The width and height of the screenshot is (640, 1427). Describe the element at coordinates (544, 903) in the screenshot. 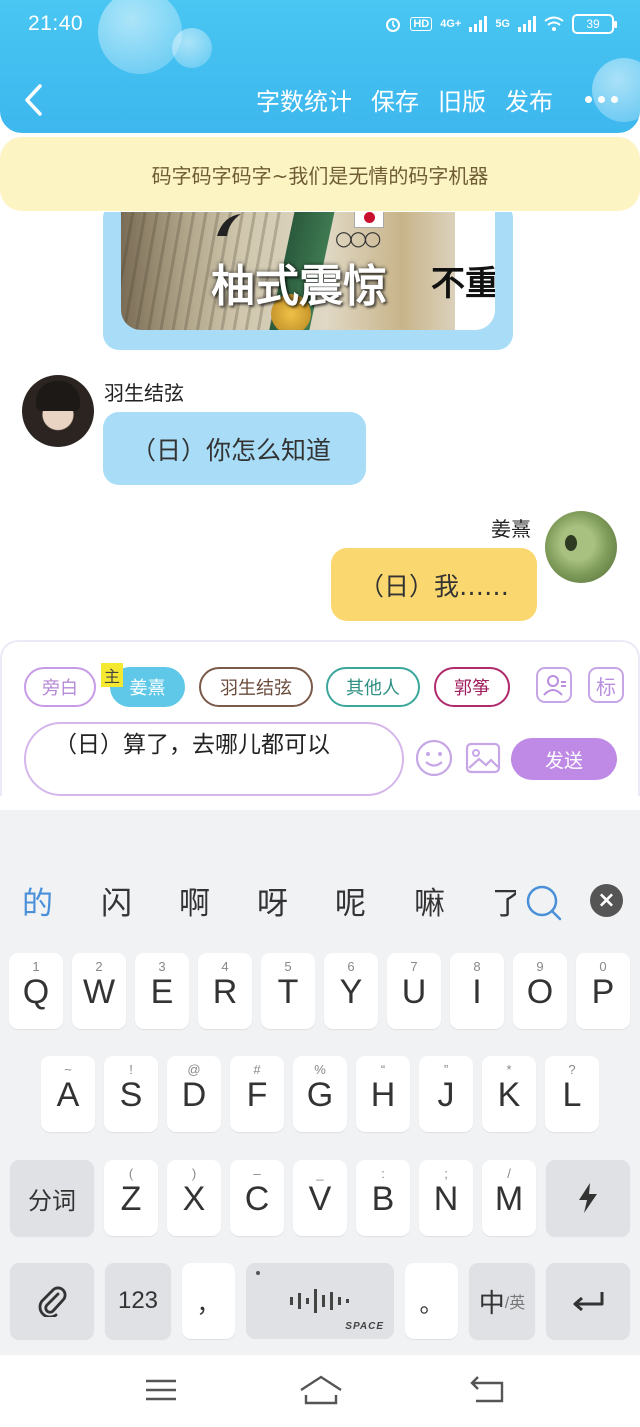

I see `search-icon` at that location.